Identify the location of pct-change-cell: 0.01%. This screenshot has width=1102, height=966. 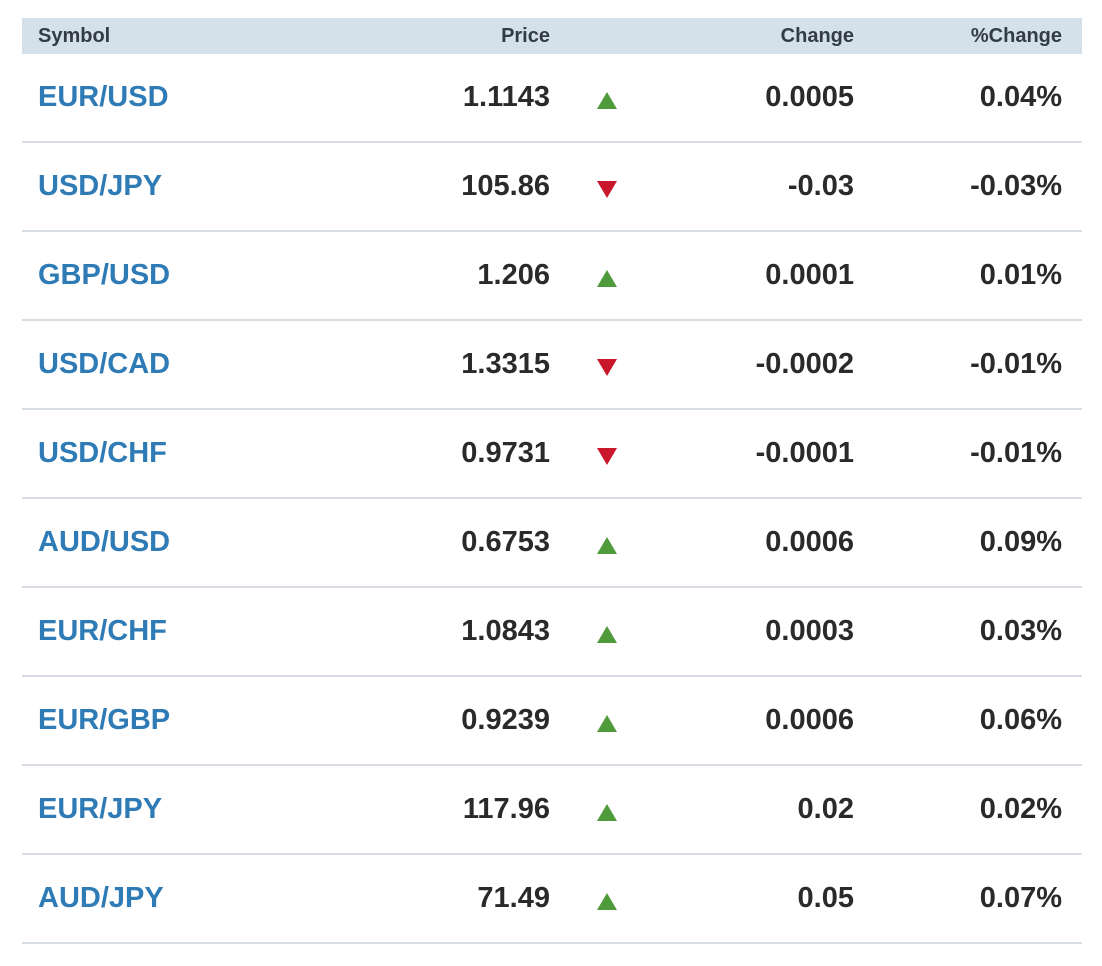
(1020, 275).